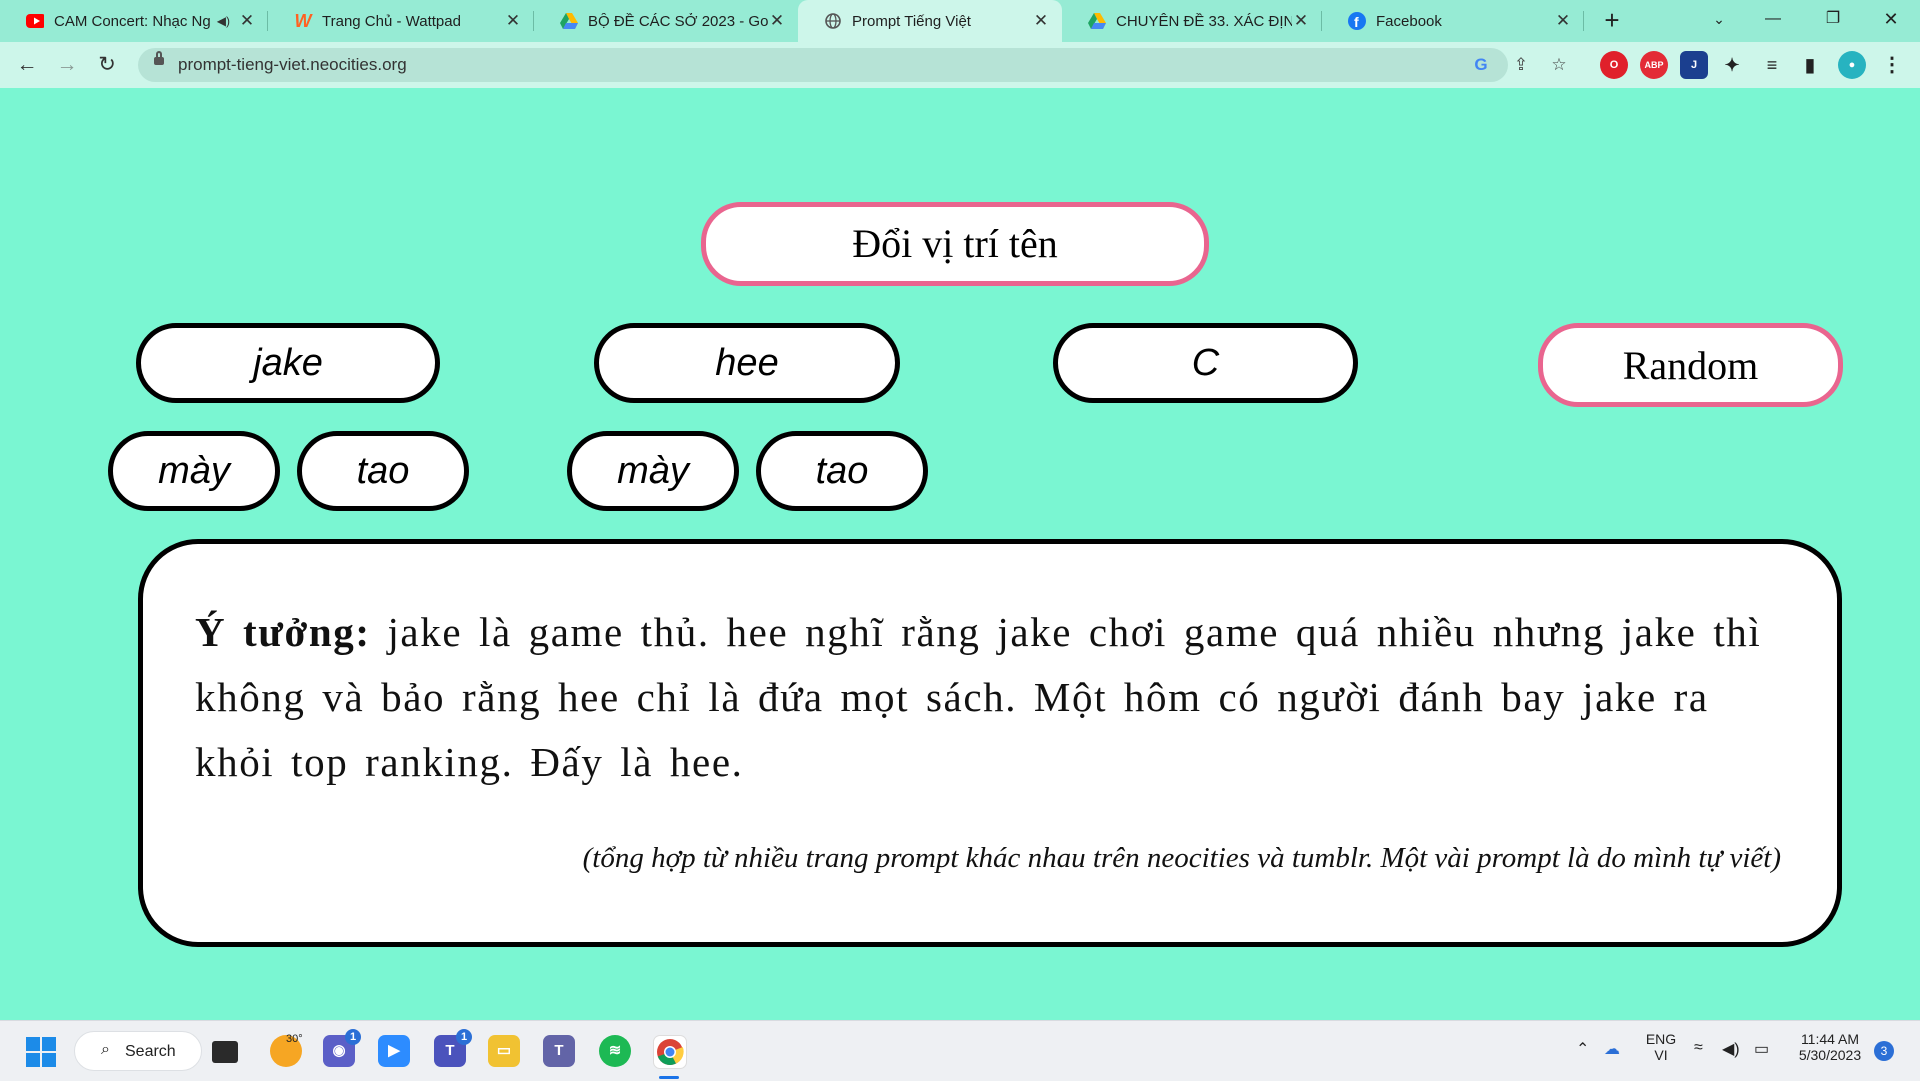 This screenshot has width=1920, height=1081. Describe the element at coordinates (1521, 65) in the screenshot. I see `share-icon: ⇪` at that location.